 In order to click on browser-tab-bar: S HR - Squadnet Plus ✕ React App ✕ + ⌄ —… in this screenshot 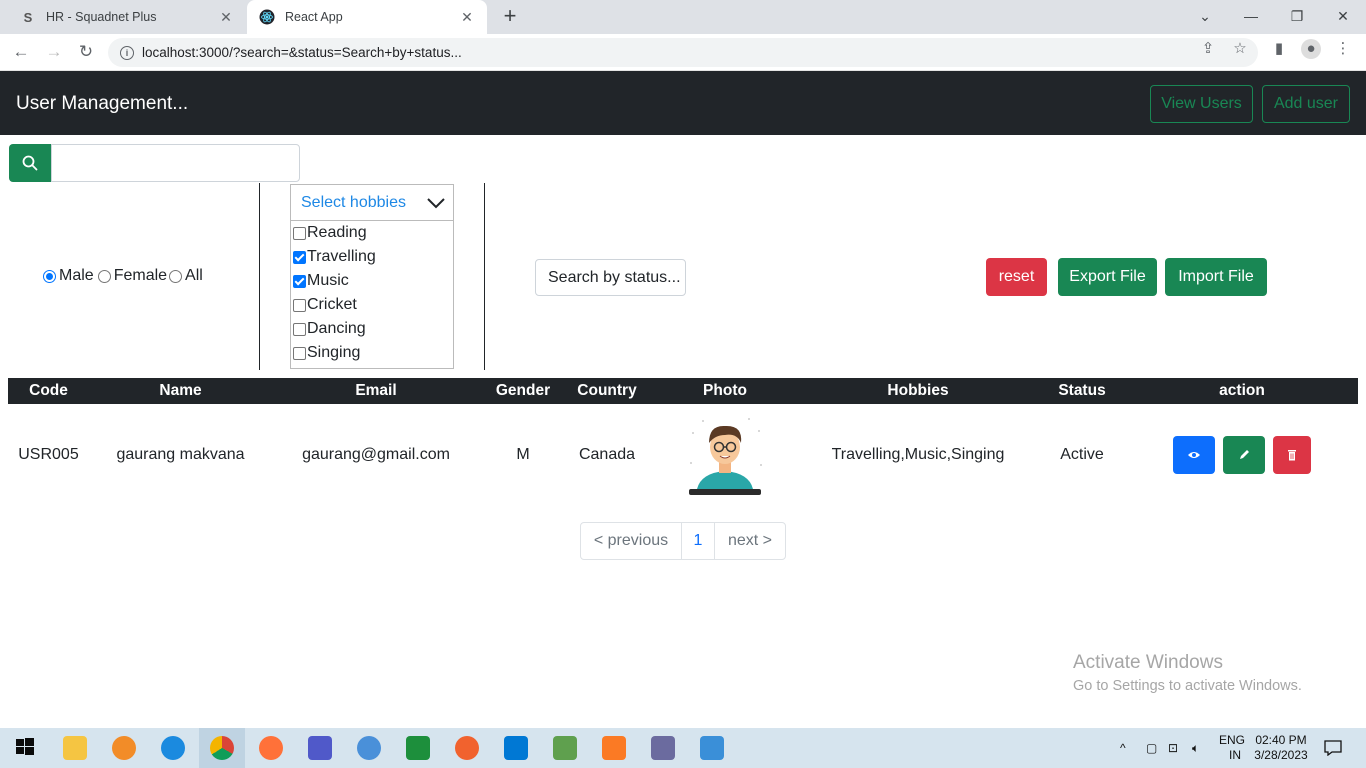, I will do `click(683, 17)`.